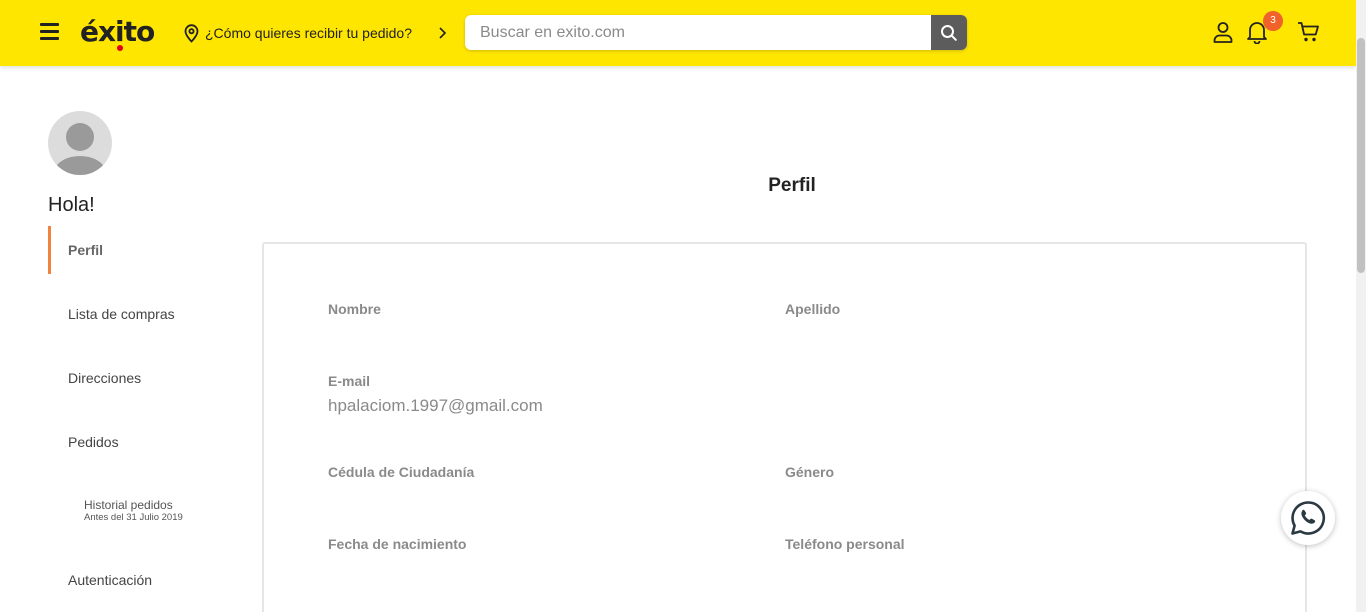 The height and width of the screenshot is (612, 1366). I want to click on whatsapp-button, so click(1308, 518).